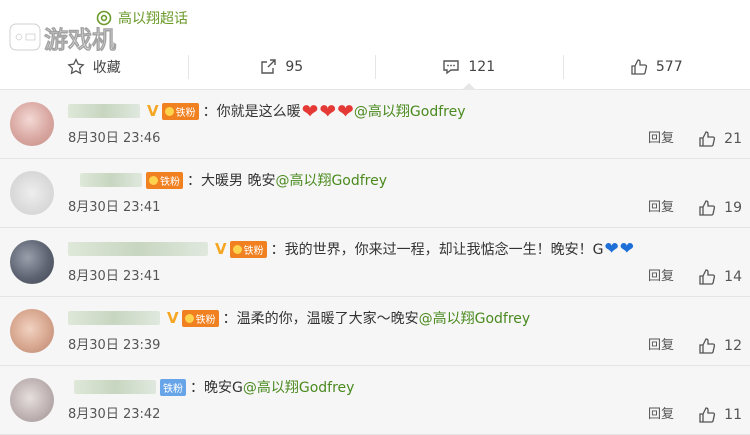  Describe the element at coordinates (252, 111) in the screenshot. I see `comment-text: ：你就是这么暖` at that location.